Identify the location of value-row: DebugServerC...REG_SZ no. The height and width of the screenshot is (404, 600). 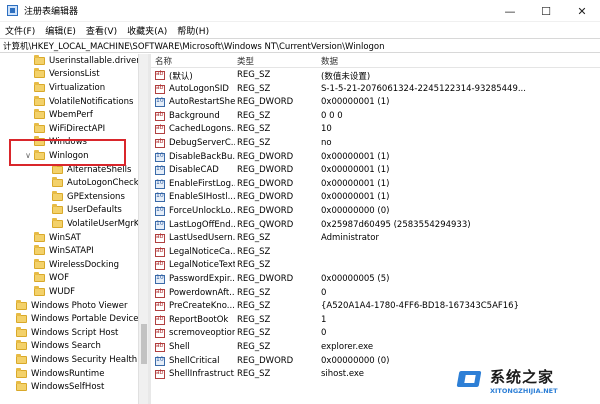
(375, 144).